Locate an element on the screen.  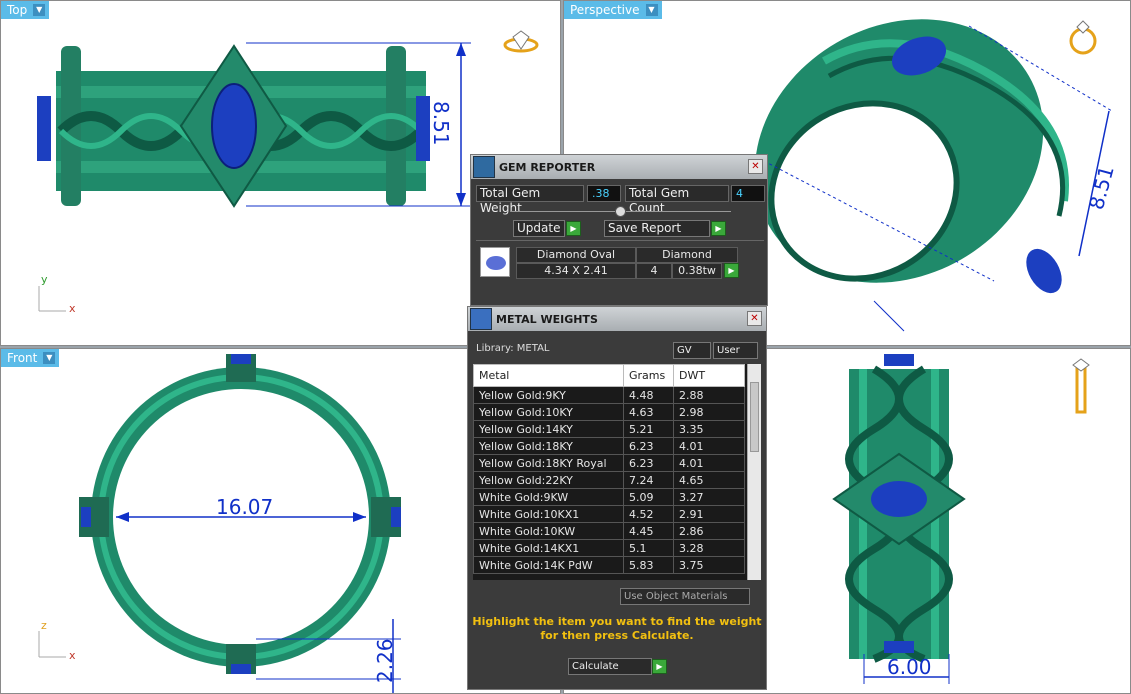
dwt-cell: 3.35 is located at coordinates (709, 429).